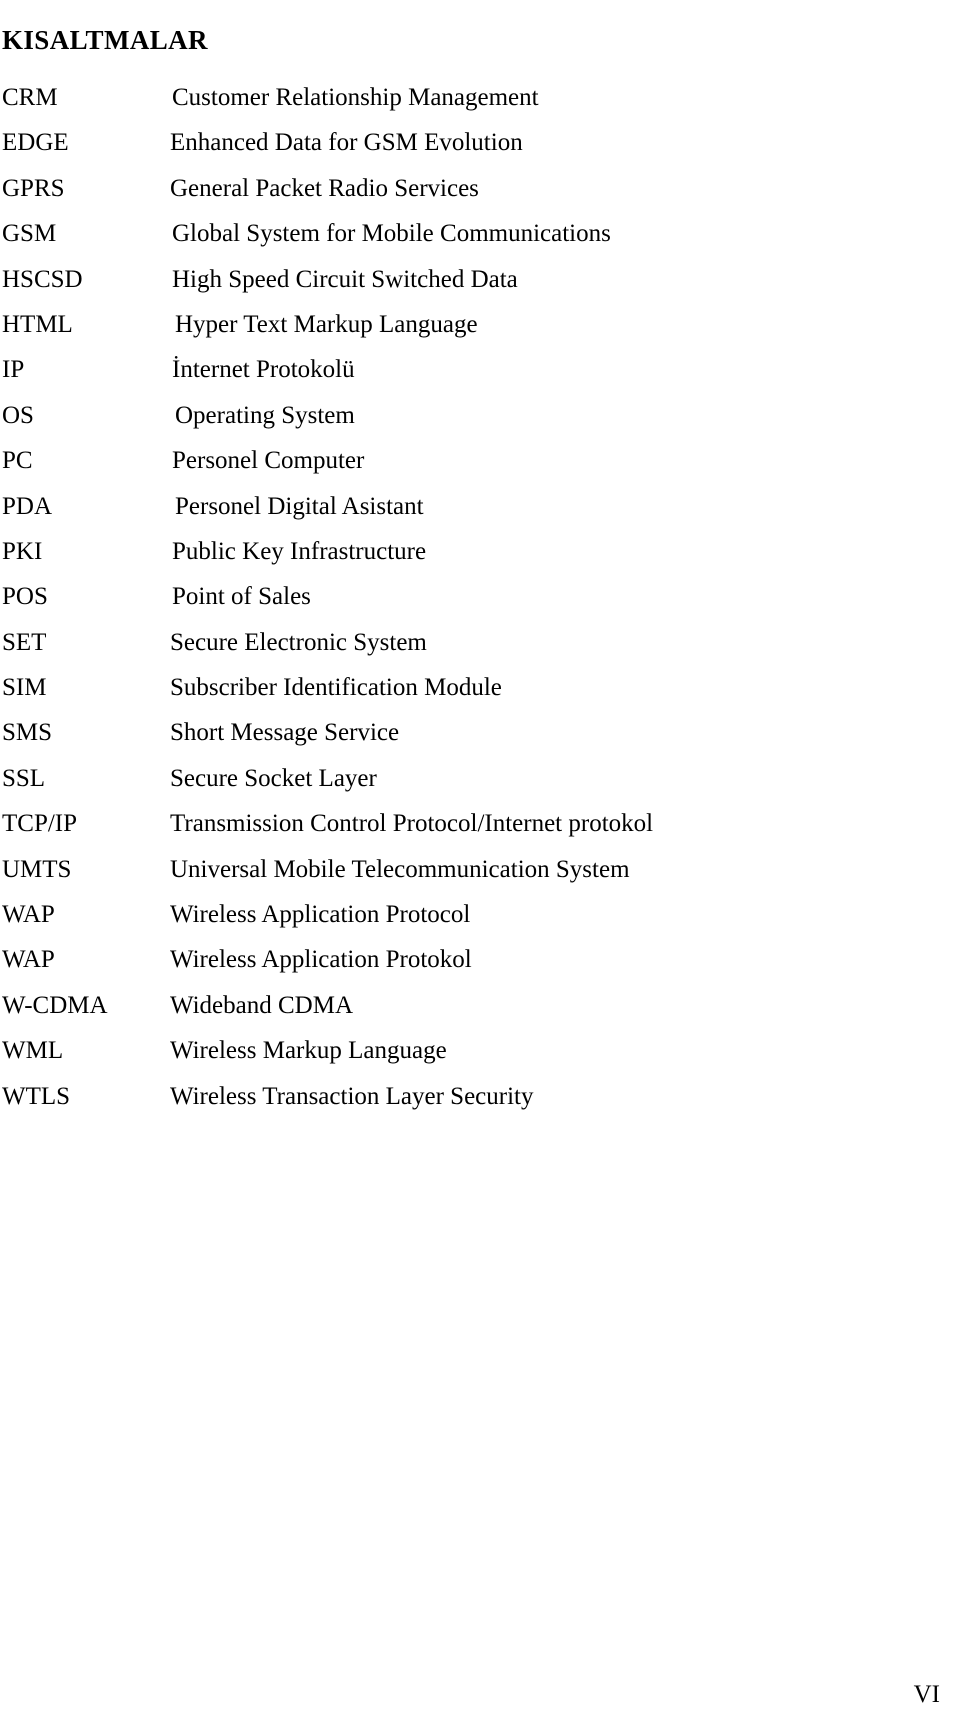 Image resolution: width=960 pixels, height=1728 pixels. What do you see at coordinates (37, 324) in the screenshot?
I see `abbreviation-term: HTML` at bounding box center [37, 324].